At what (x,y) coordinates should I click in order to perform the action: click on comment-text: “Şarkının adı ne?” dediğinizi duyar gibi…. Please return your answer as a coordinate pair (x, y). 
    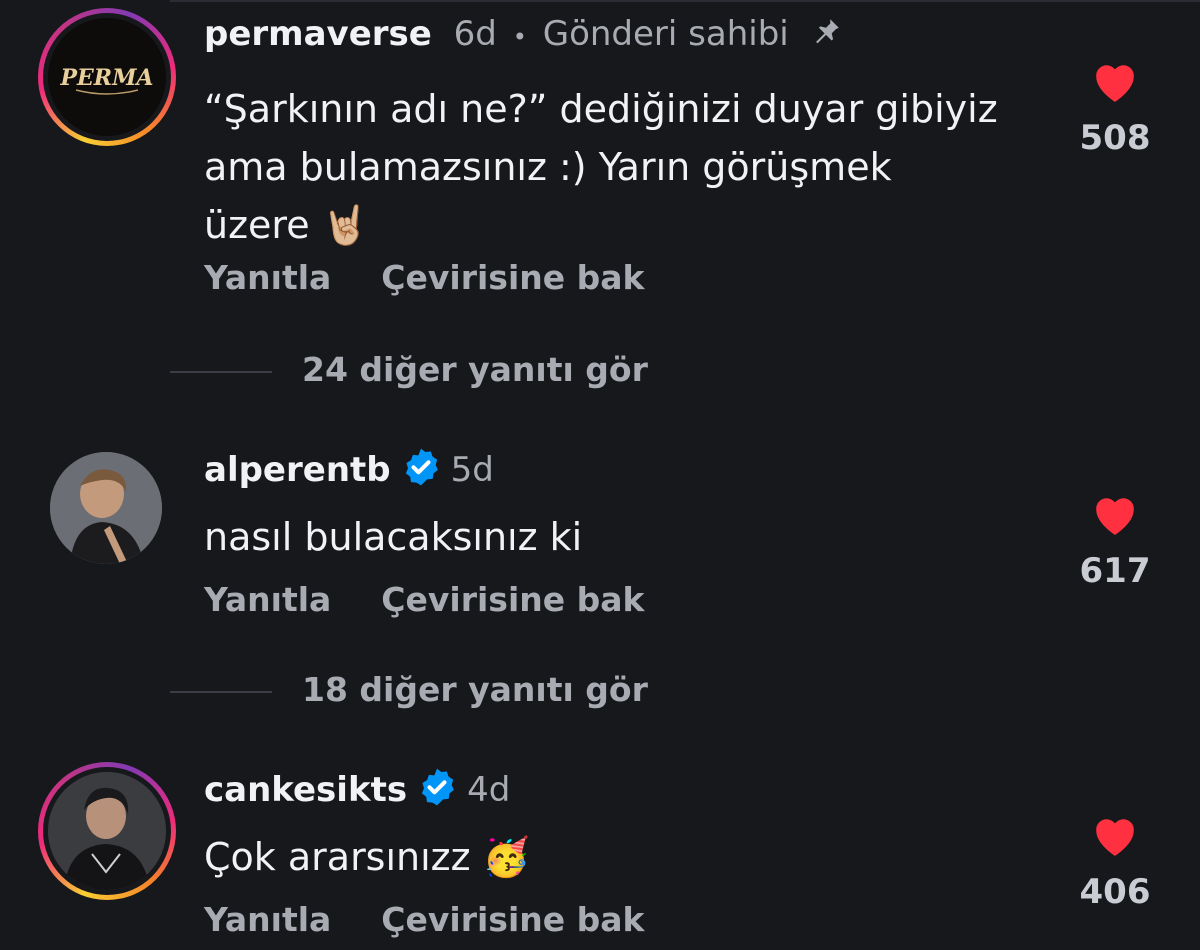
    Looking at the image, I should click on (601, 167).